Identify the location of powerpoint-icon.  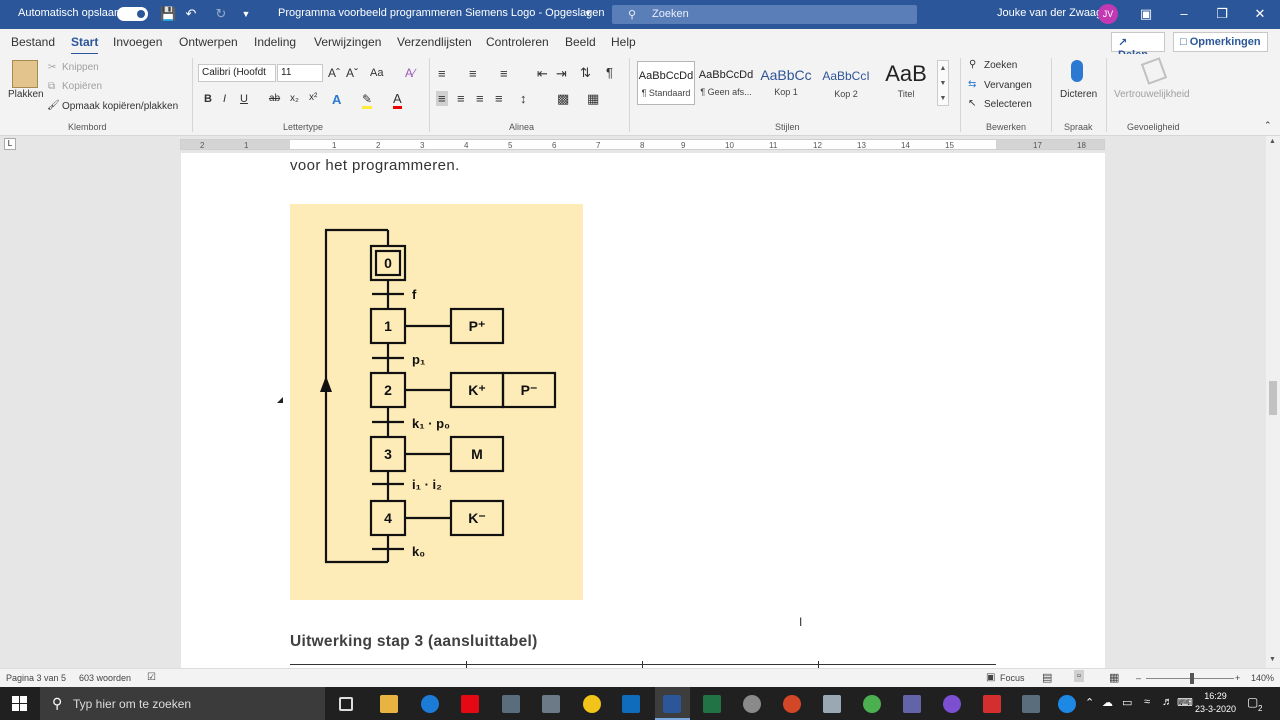
(792, 704).